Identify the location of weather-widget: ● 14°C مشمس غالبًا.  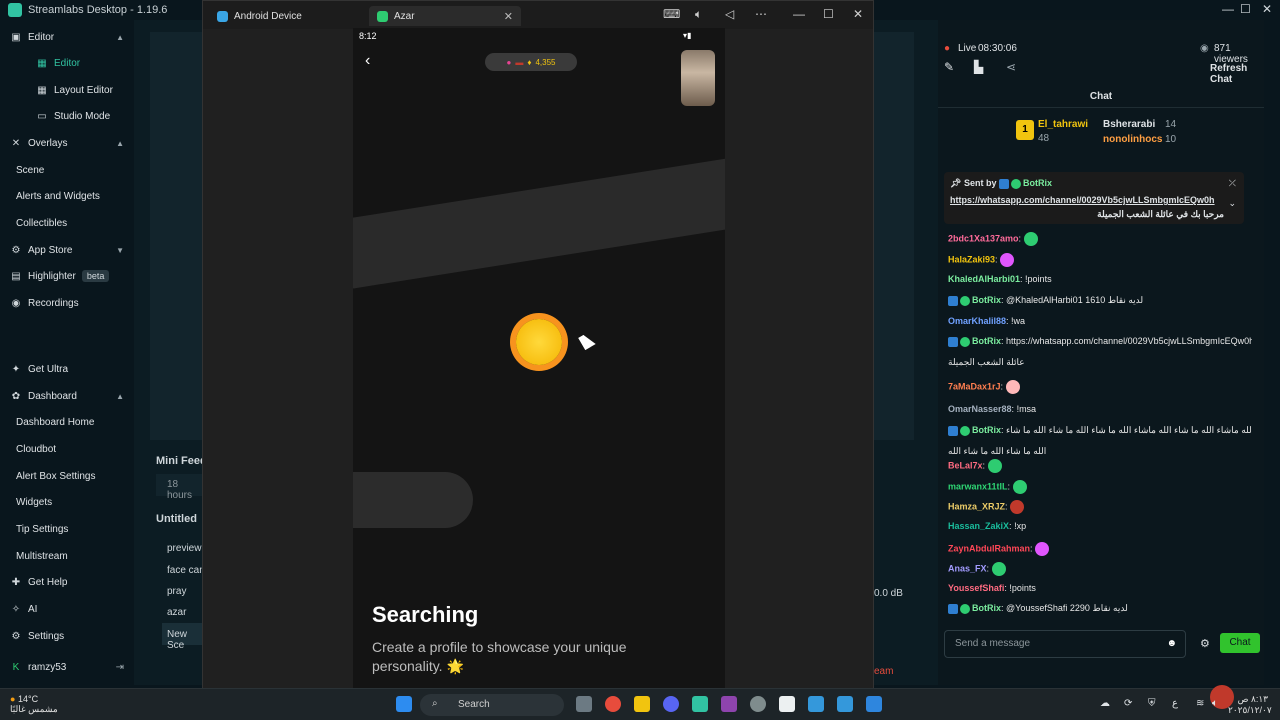
(34, 704).